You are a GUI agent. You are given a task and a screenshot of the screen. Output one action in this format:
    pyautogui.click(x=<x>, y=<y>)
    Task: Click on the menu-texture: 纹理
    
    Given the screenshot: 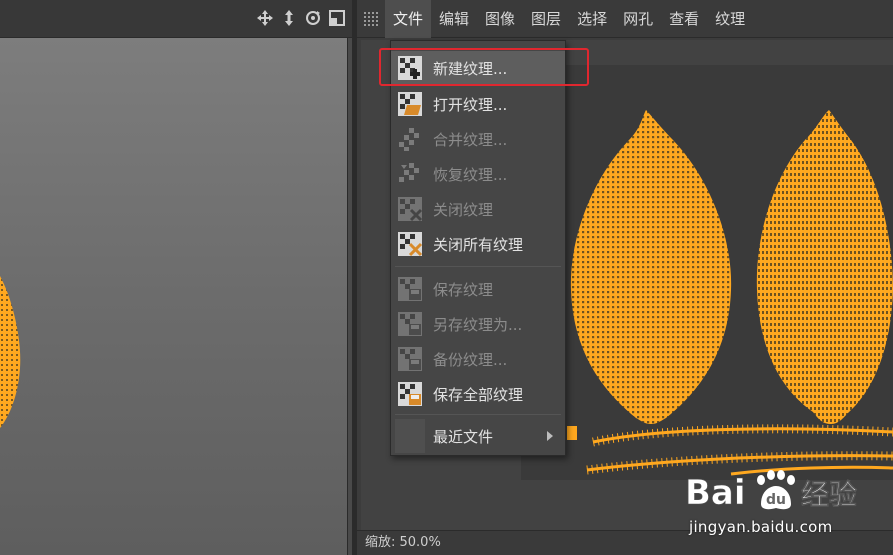 What is the action you would take?
    pyautogui.click(x=730, y=19)
    